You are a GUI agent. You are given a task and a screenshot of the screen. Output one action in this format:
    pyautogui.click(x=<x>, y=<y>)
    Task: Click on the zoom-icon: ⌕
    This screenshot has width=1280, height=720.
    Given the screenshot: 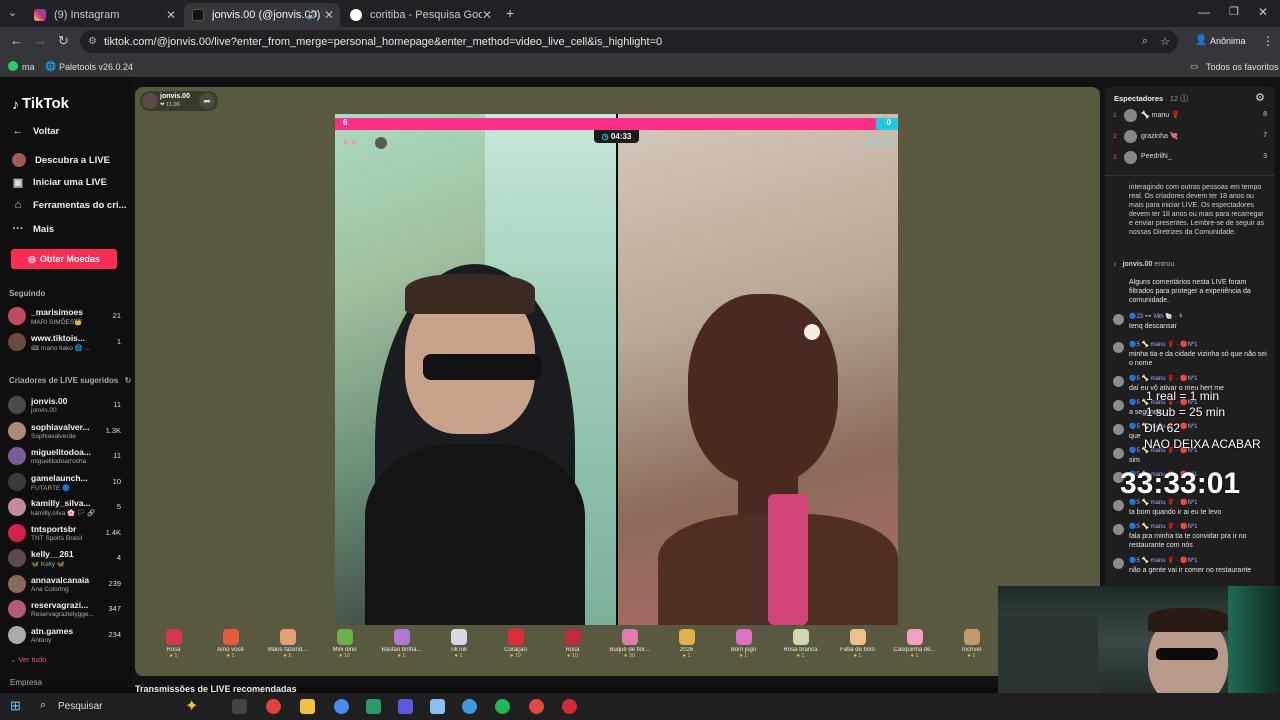 What is the action you would take?
    pyautogui.click(x=1145, y=41)
    